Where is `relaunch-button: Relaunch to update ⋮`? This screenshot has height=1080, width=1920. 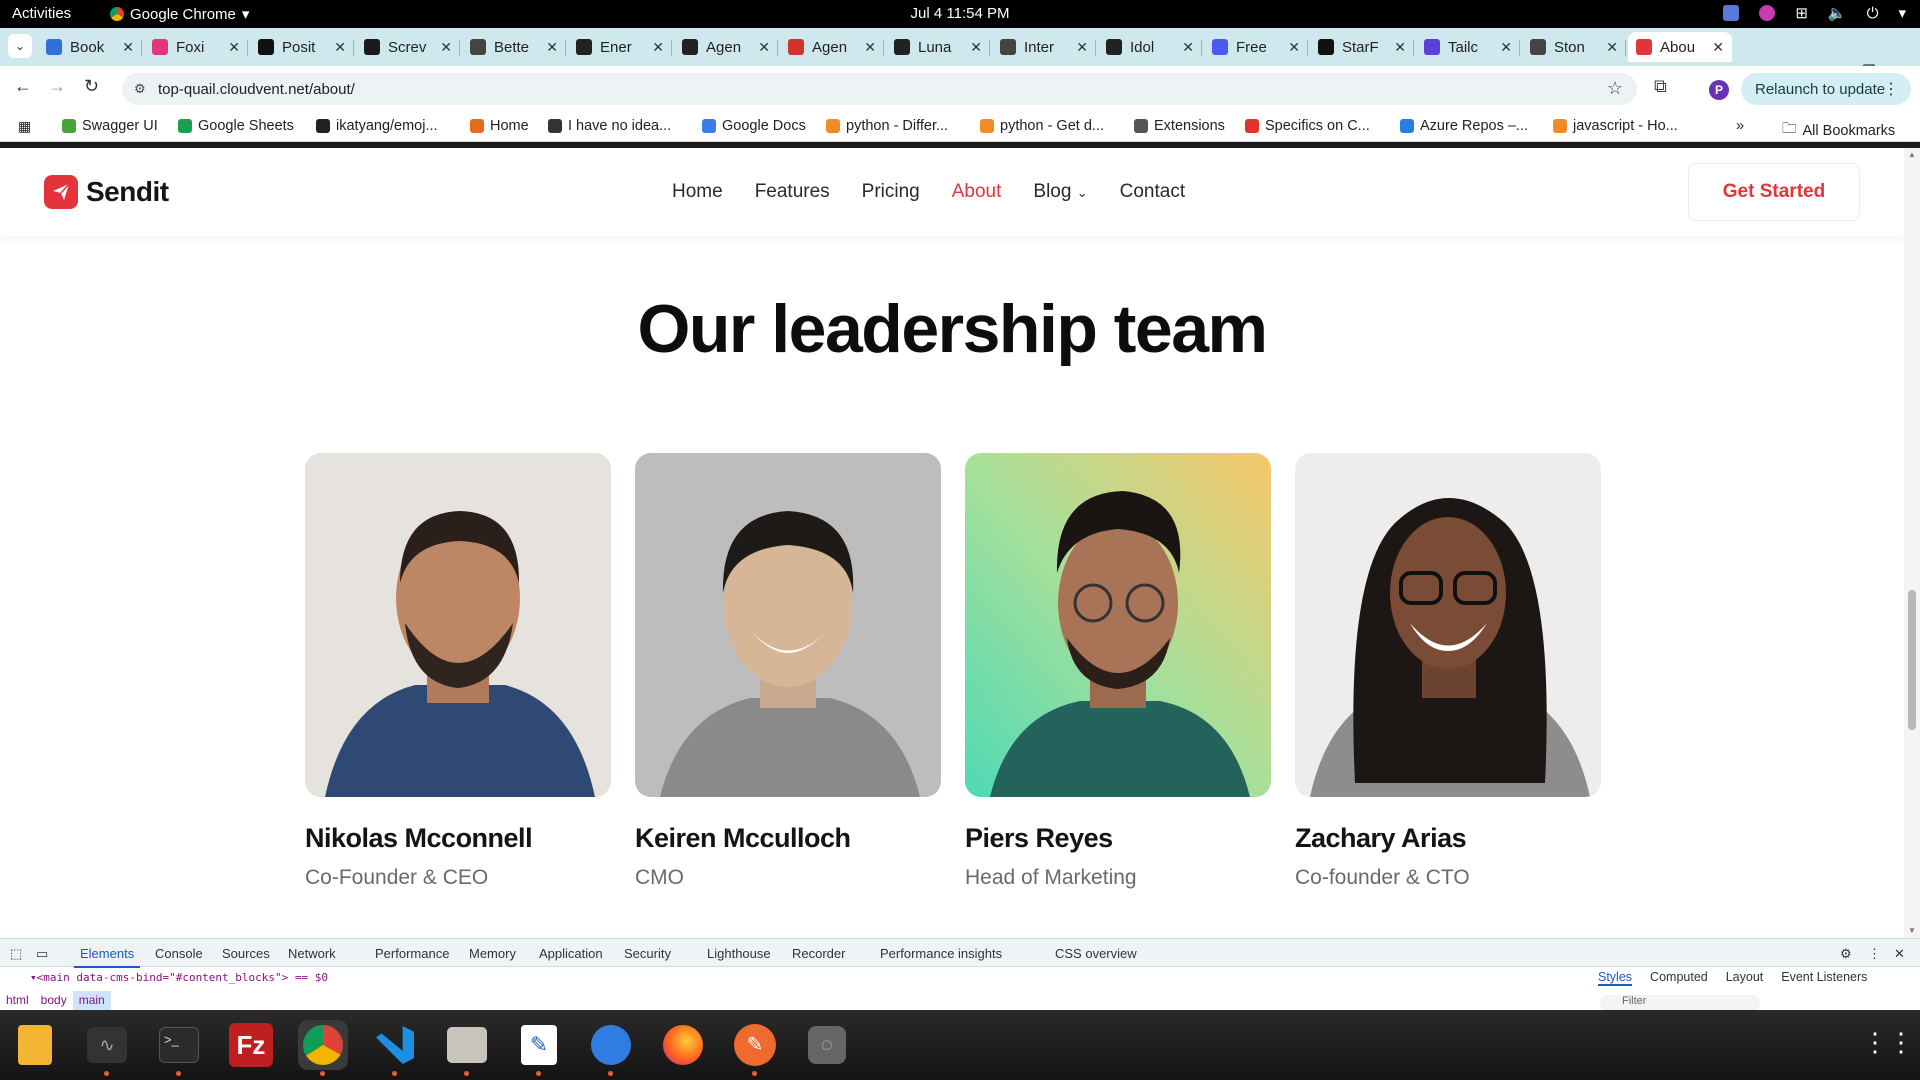
relaunch-button: Relaunch to update ⋮ is located at coordinates (1826, 89).